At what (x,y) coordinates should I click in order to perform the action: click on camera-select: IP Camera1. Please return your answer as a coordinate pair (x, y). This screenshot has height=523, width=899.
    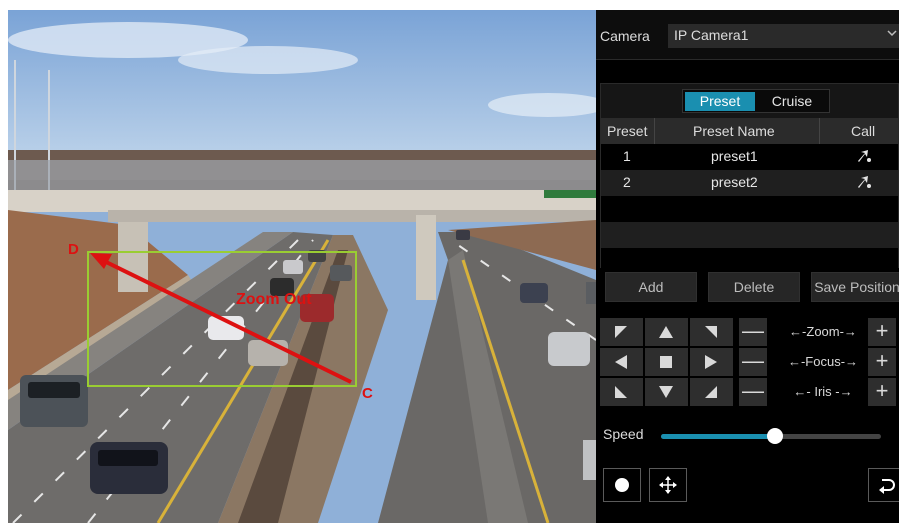
    Looking at the image, I should click on (783, 36).